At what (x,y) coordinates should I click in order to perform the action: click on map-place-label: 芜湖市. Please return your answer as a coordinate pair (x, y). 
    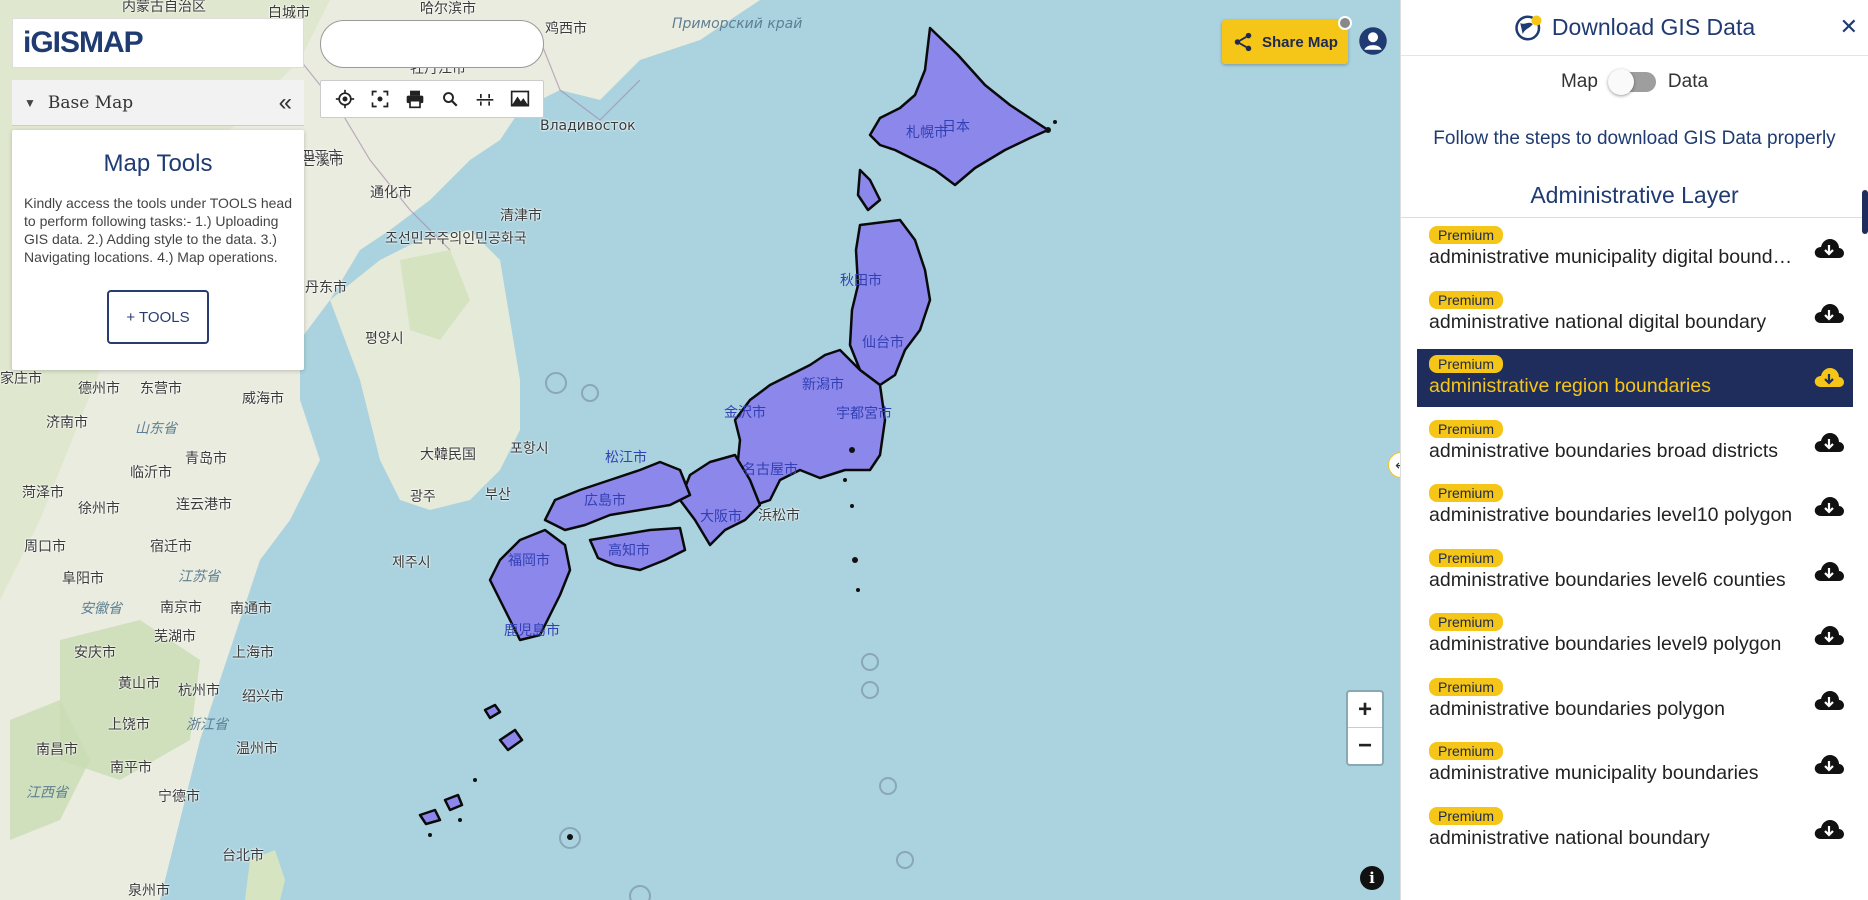
    Looking at the image, I should click on (175, 637).